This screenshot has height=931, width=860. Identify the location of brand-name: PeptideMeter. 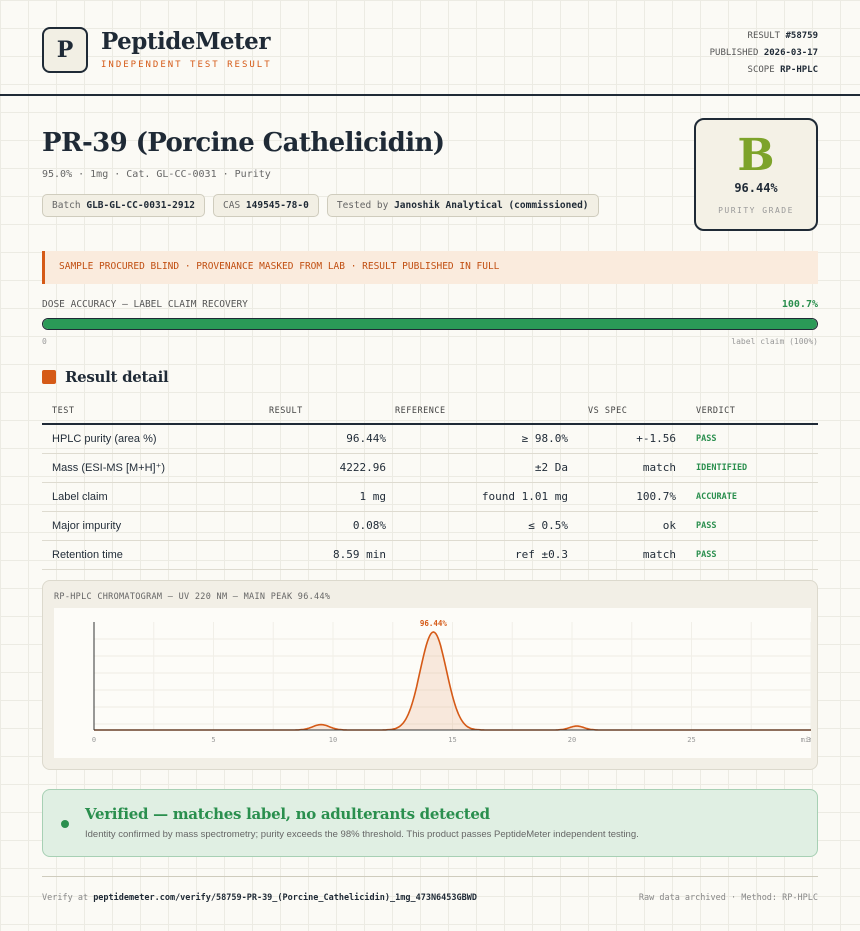
(185, 41).